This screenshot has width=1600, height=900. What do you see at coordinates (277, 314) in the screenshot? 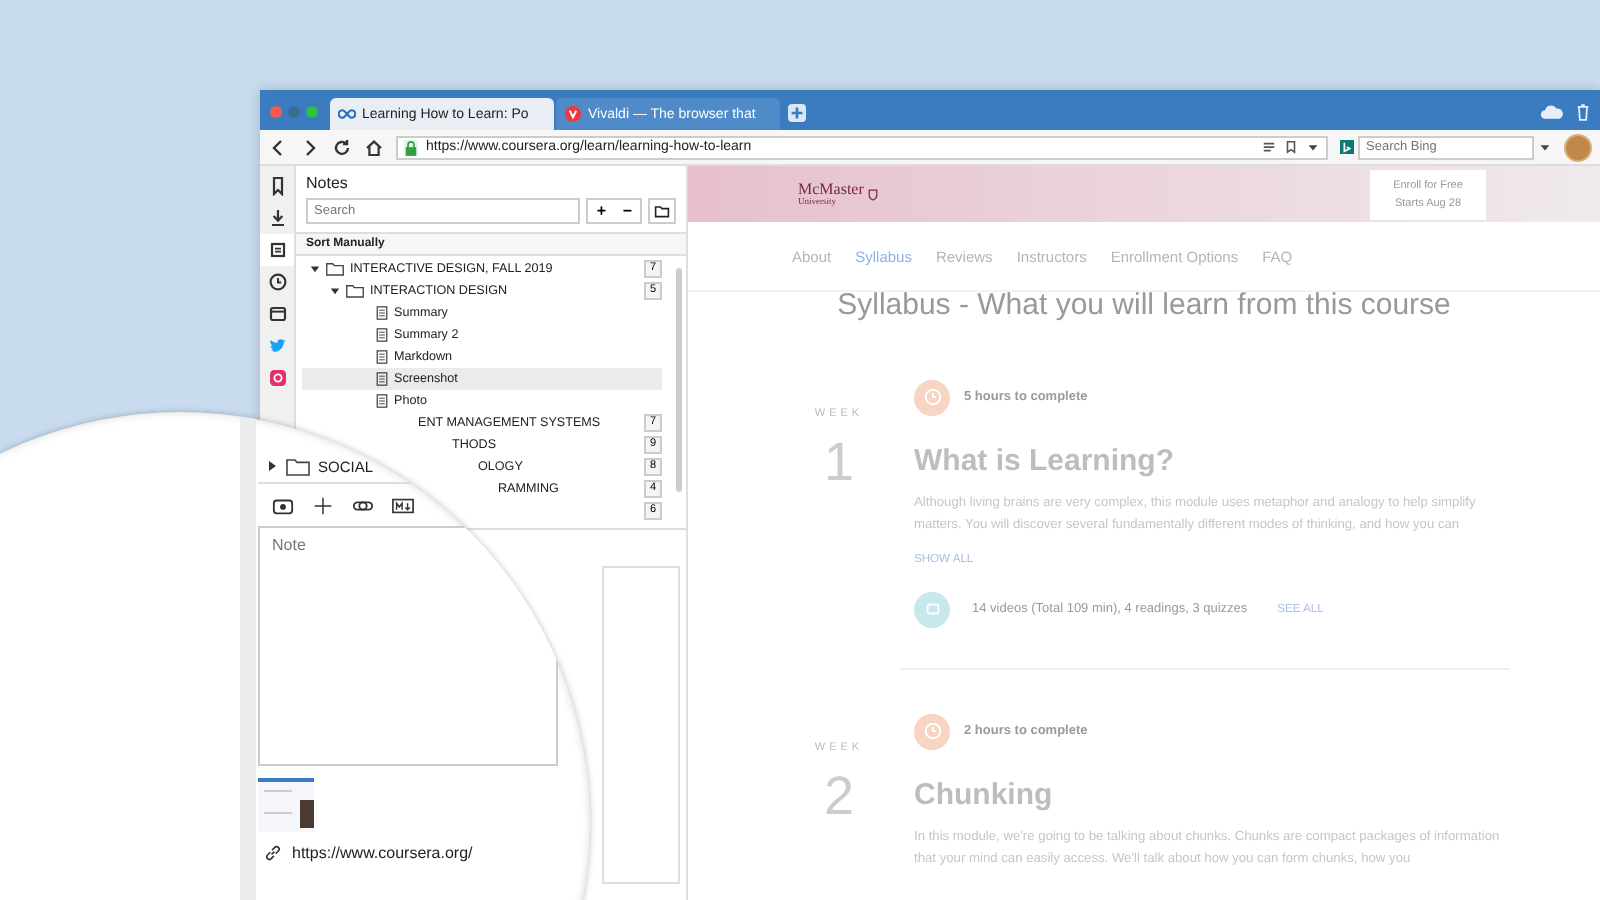
I see `window-icon` at bounding box center [277, 314].